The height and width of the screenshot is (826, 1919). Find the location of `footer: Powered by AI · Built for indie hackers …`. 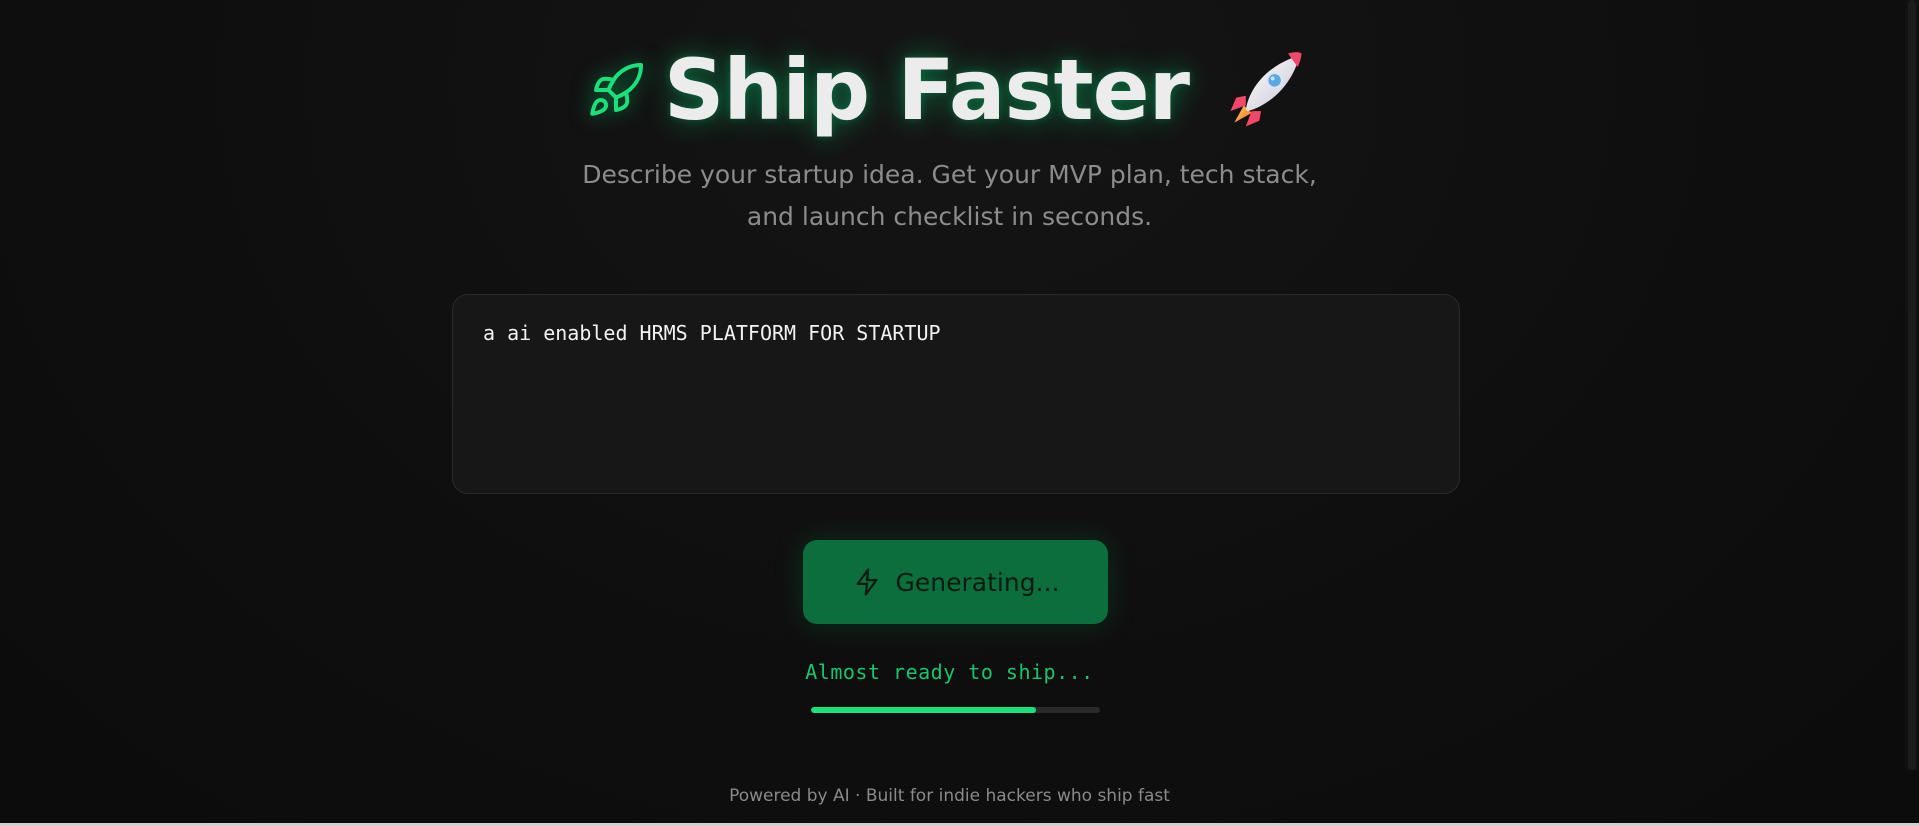

footer: Powered by AI · Built for indie hackers … is located at coordinates (949, 796).